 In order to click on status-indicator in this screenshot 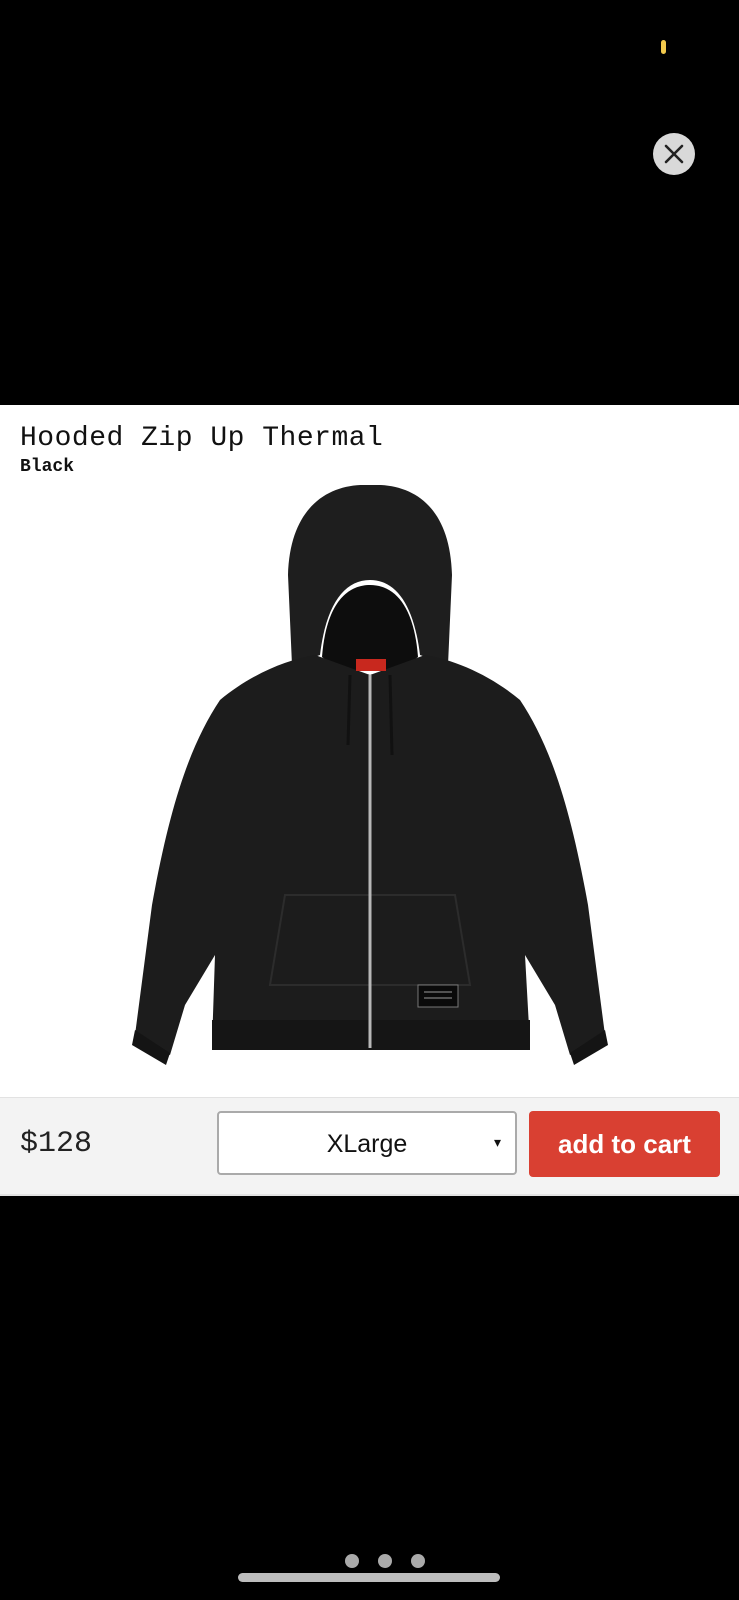, I will do `click(663, 47)`.